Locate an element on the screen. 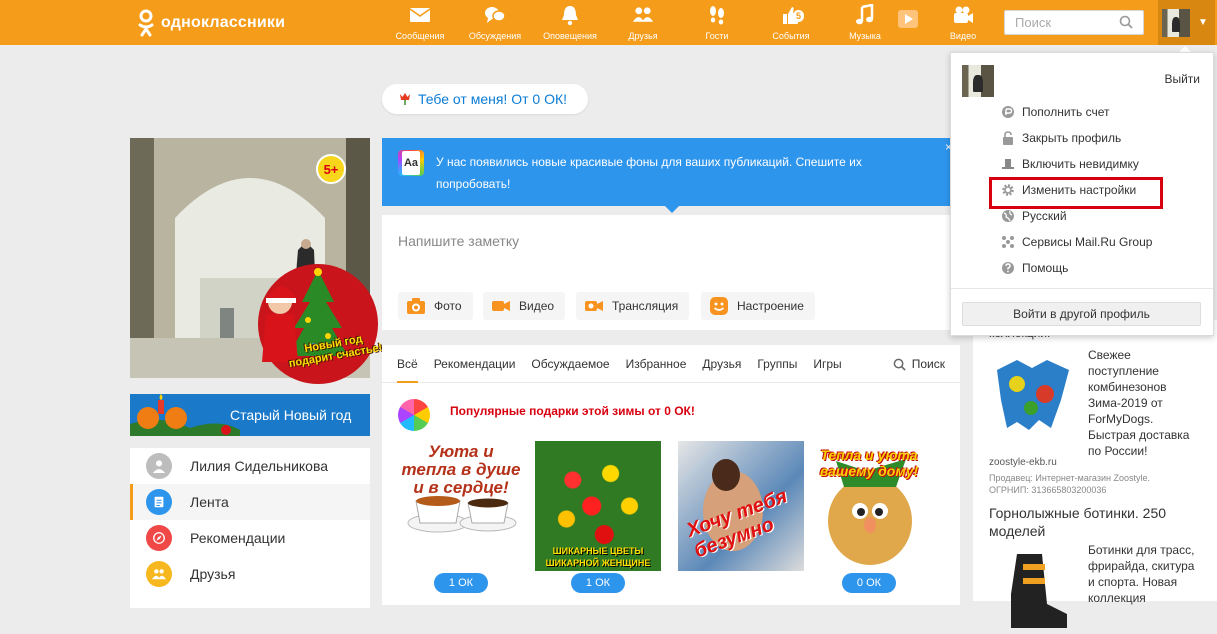 Image resolution: width=1217 pixels, height=634 pixels. user-menu-toggle: ▼ is located at coordinates (1186, 22).